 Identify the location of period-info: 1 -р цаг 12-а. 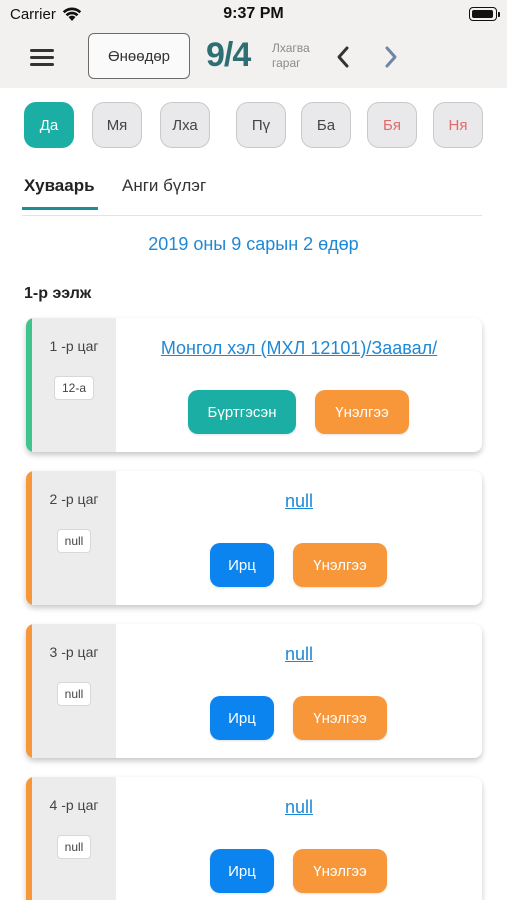
(74, 385).